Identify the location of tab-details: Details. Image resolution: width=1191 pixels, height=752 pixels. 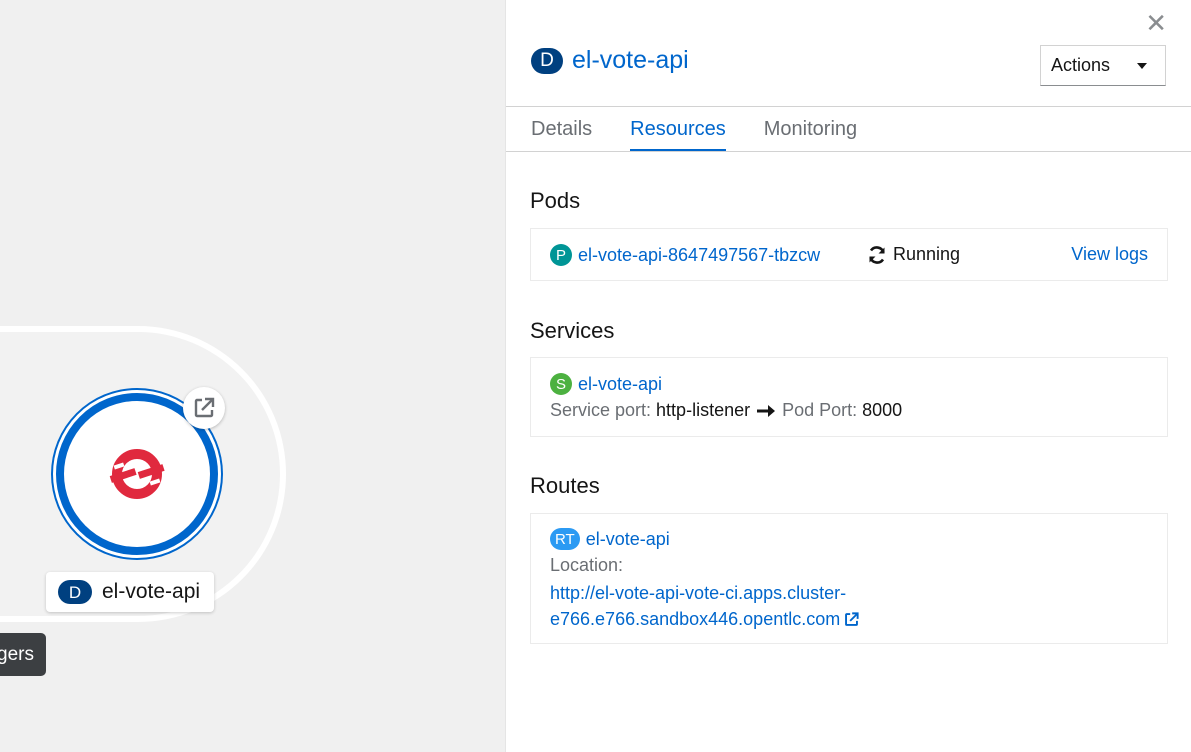
(561, 129).